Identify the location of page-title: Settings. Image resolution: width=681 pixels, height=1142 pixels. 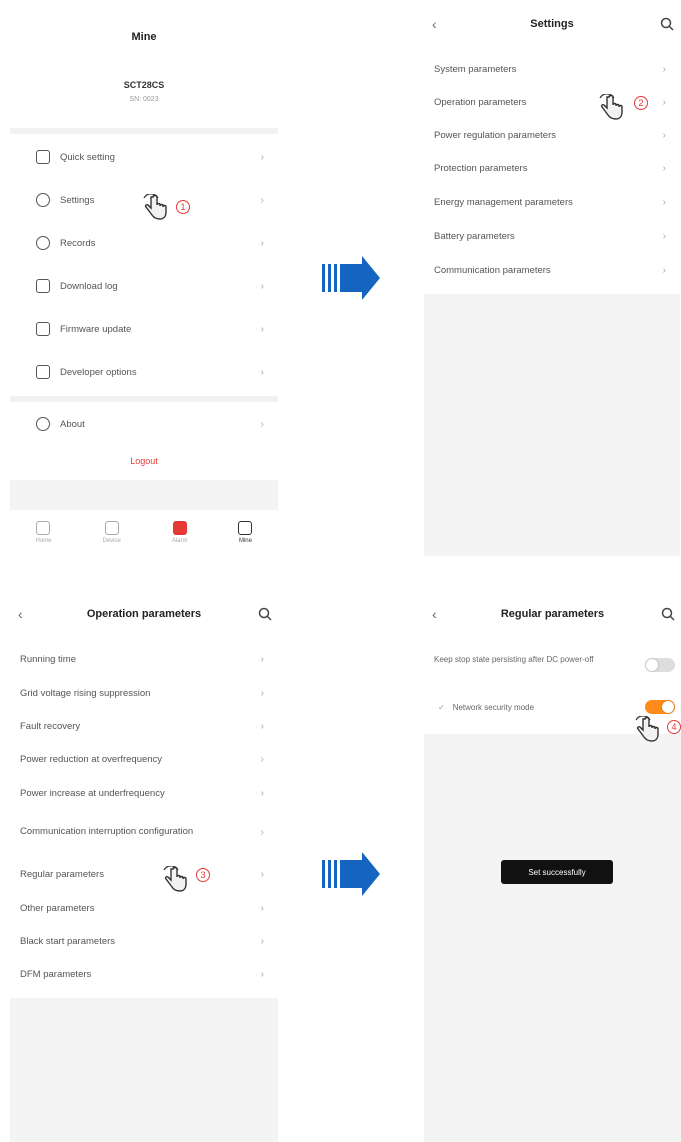
(552, 24).